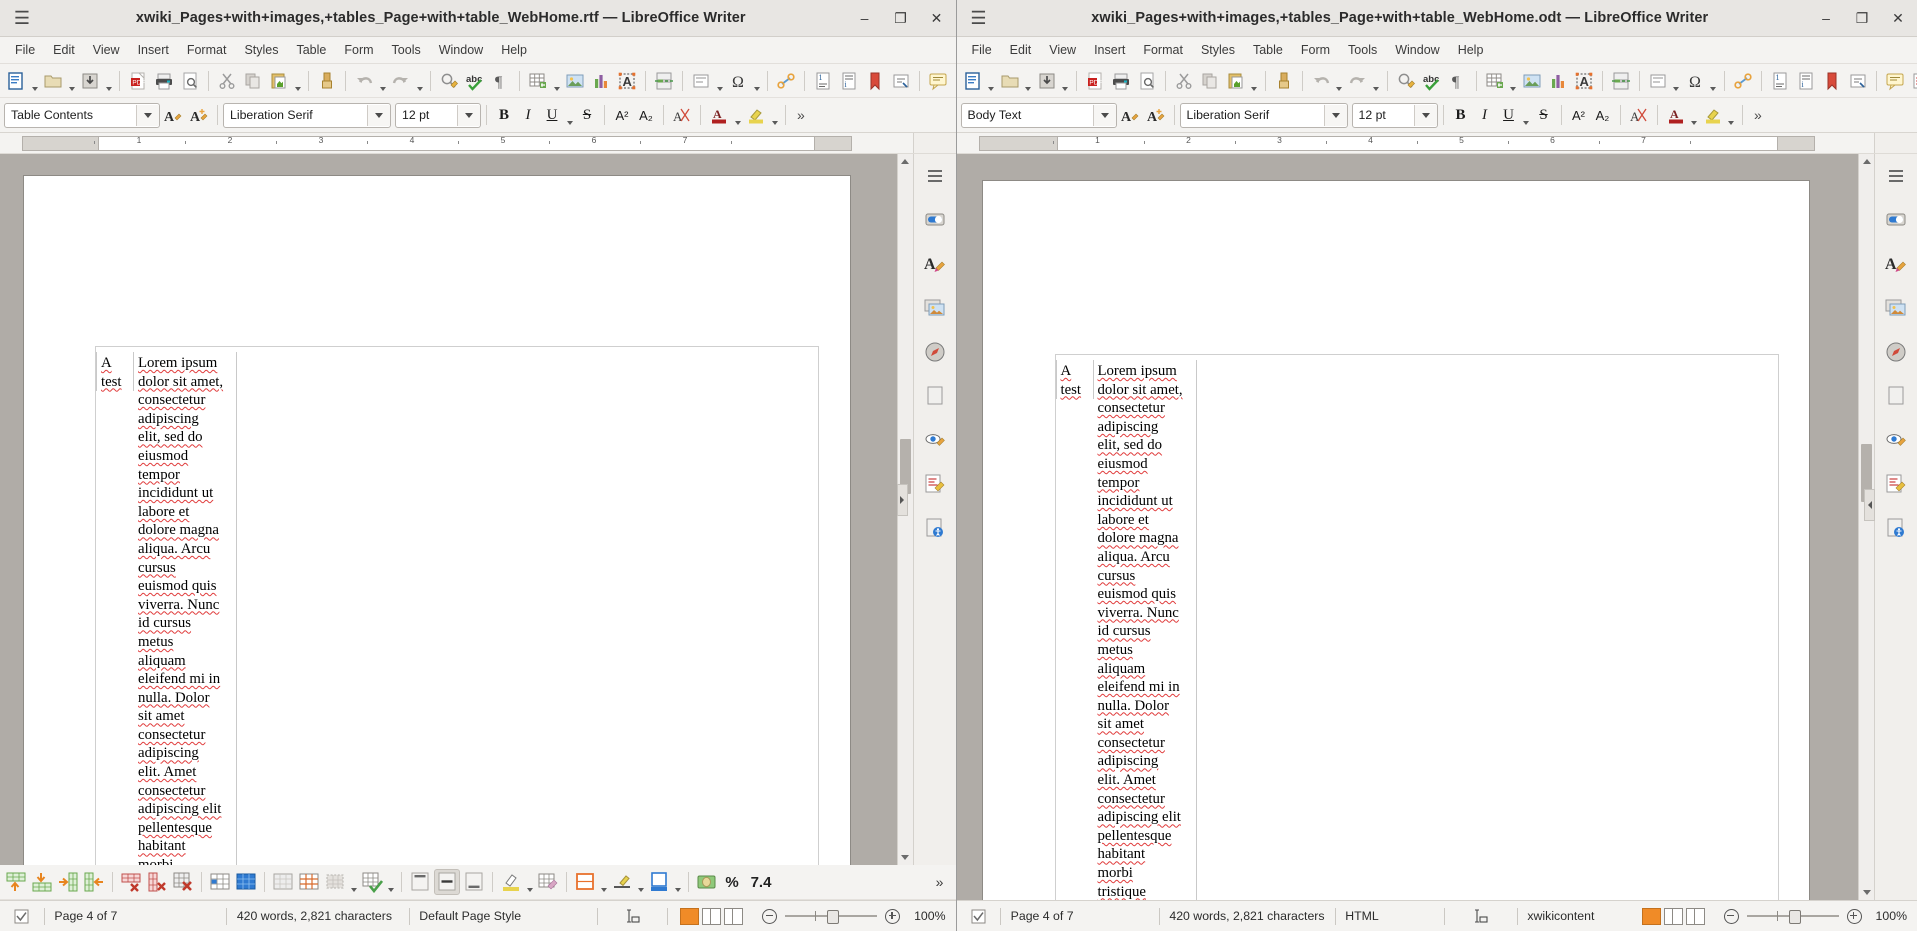  What do you see at coordinates (1210, 81) in the screenshot?
I see `copy-icon-right` at bounding box center [1210, 81].